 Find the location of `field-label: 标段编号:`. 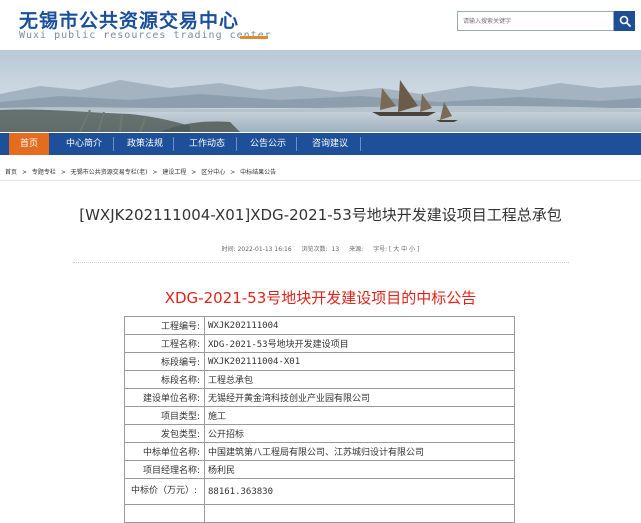

field-label: 标段编号: is located at coordinates (164, 361).